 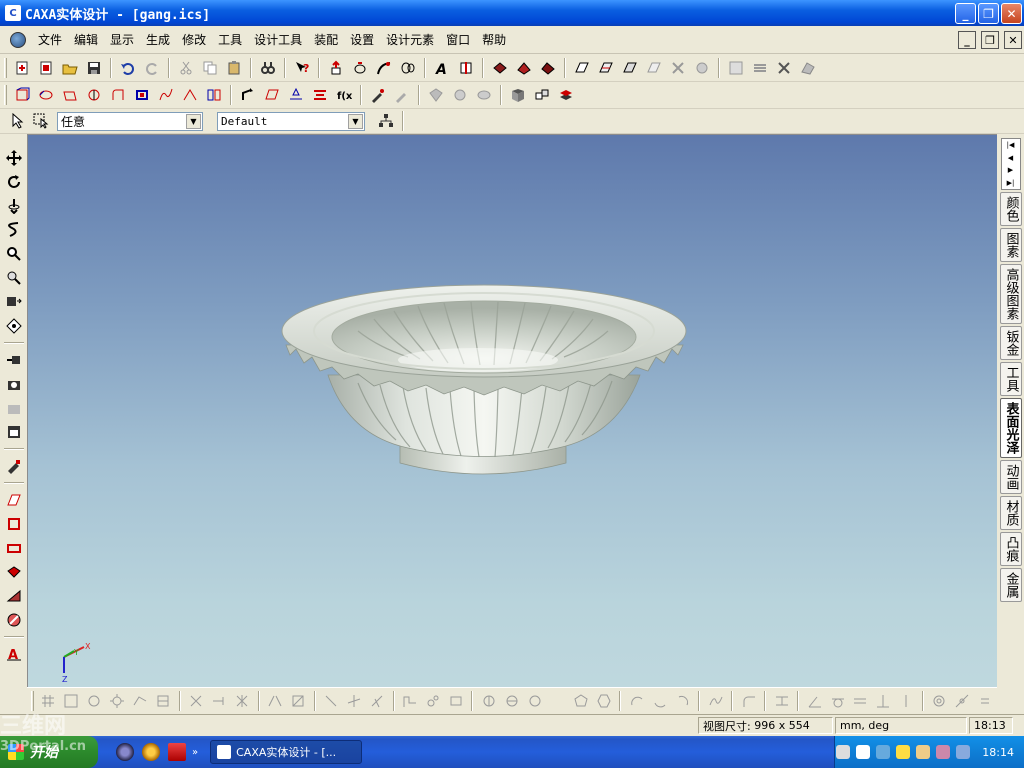 I want to click on start-button: 开始, so click(x=49, y=752).